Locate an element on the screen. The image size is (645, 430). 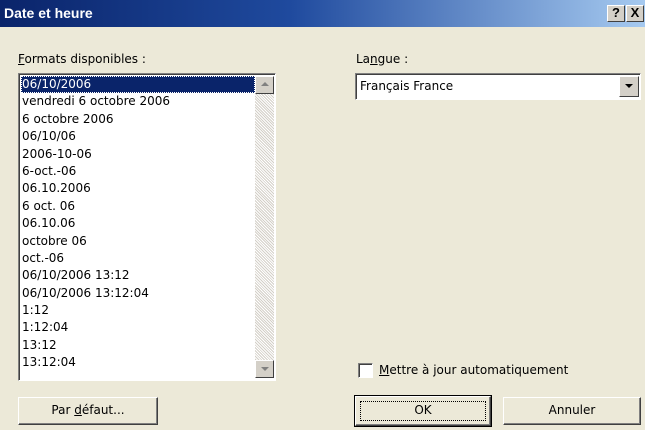
arrow-down-icon is located at coordinates (265, 369).